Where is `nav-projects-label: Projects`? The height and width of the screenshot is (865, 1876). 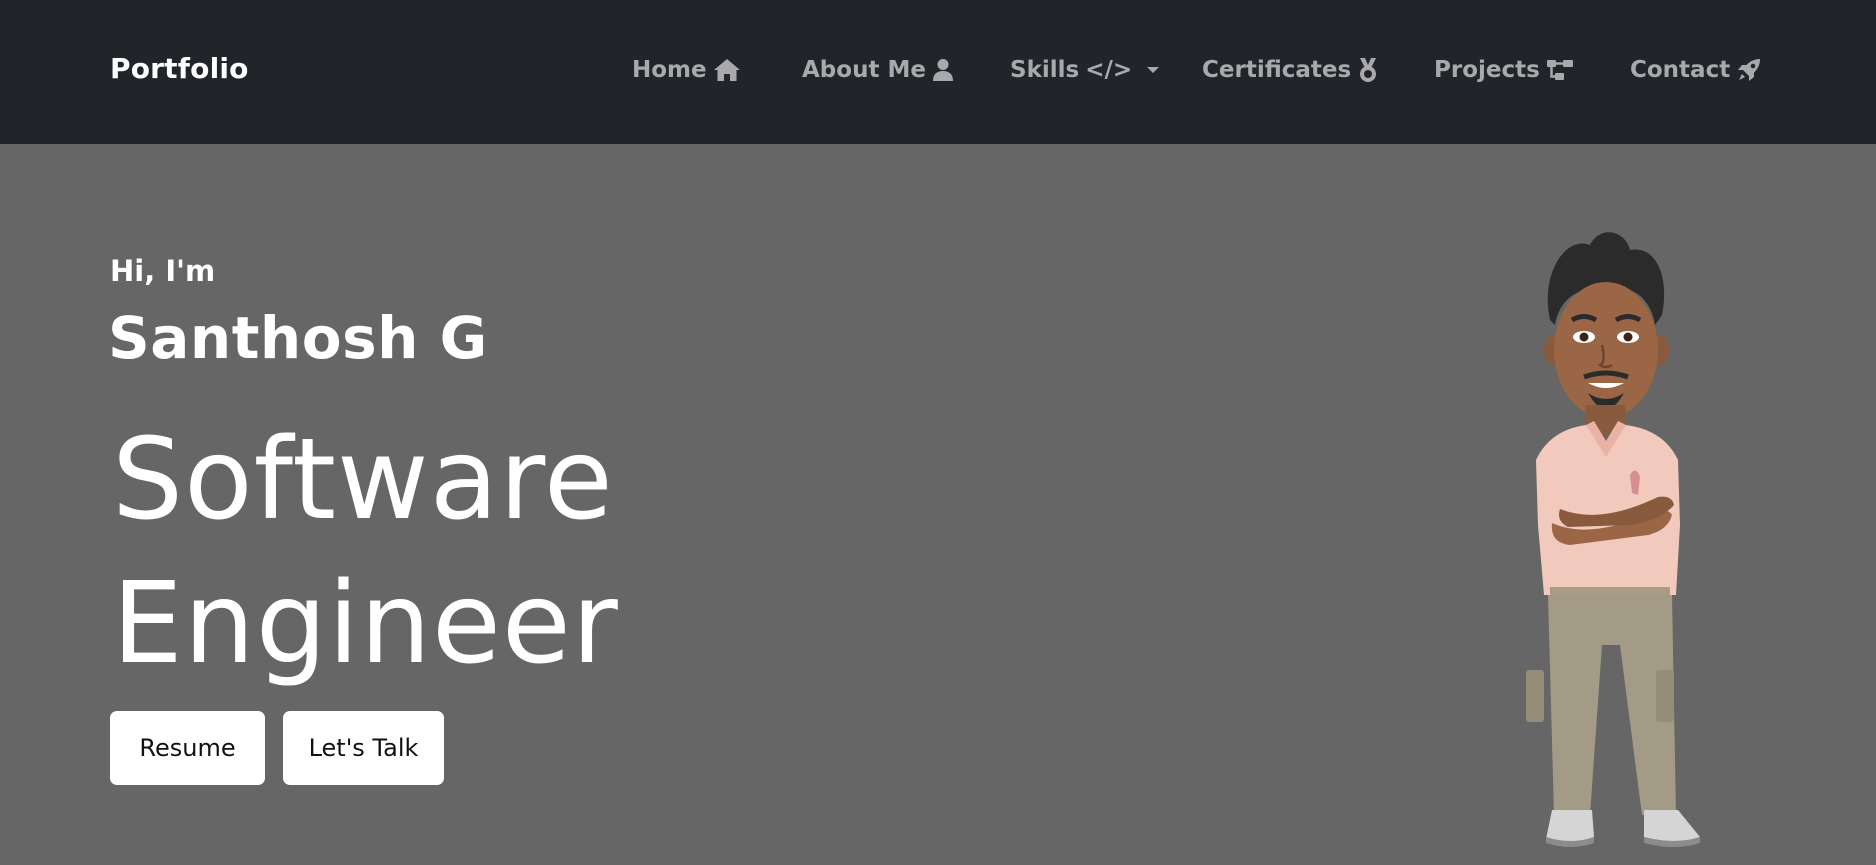
nav-projects-label: Projects is located at coordinates (1487, 70).